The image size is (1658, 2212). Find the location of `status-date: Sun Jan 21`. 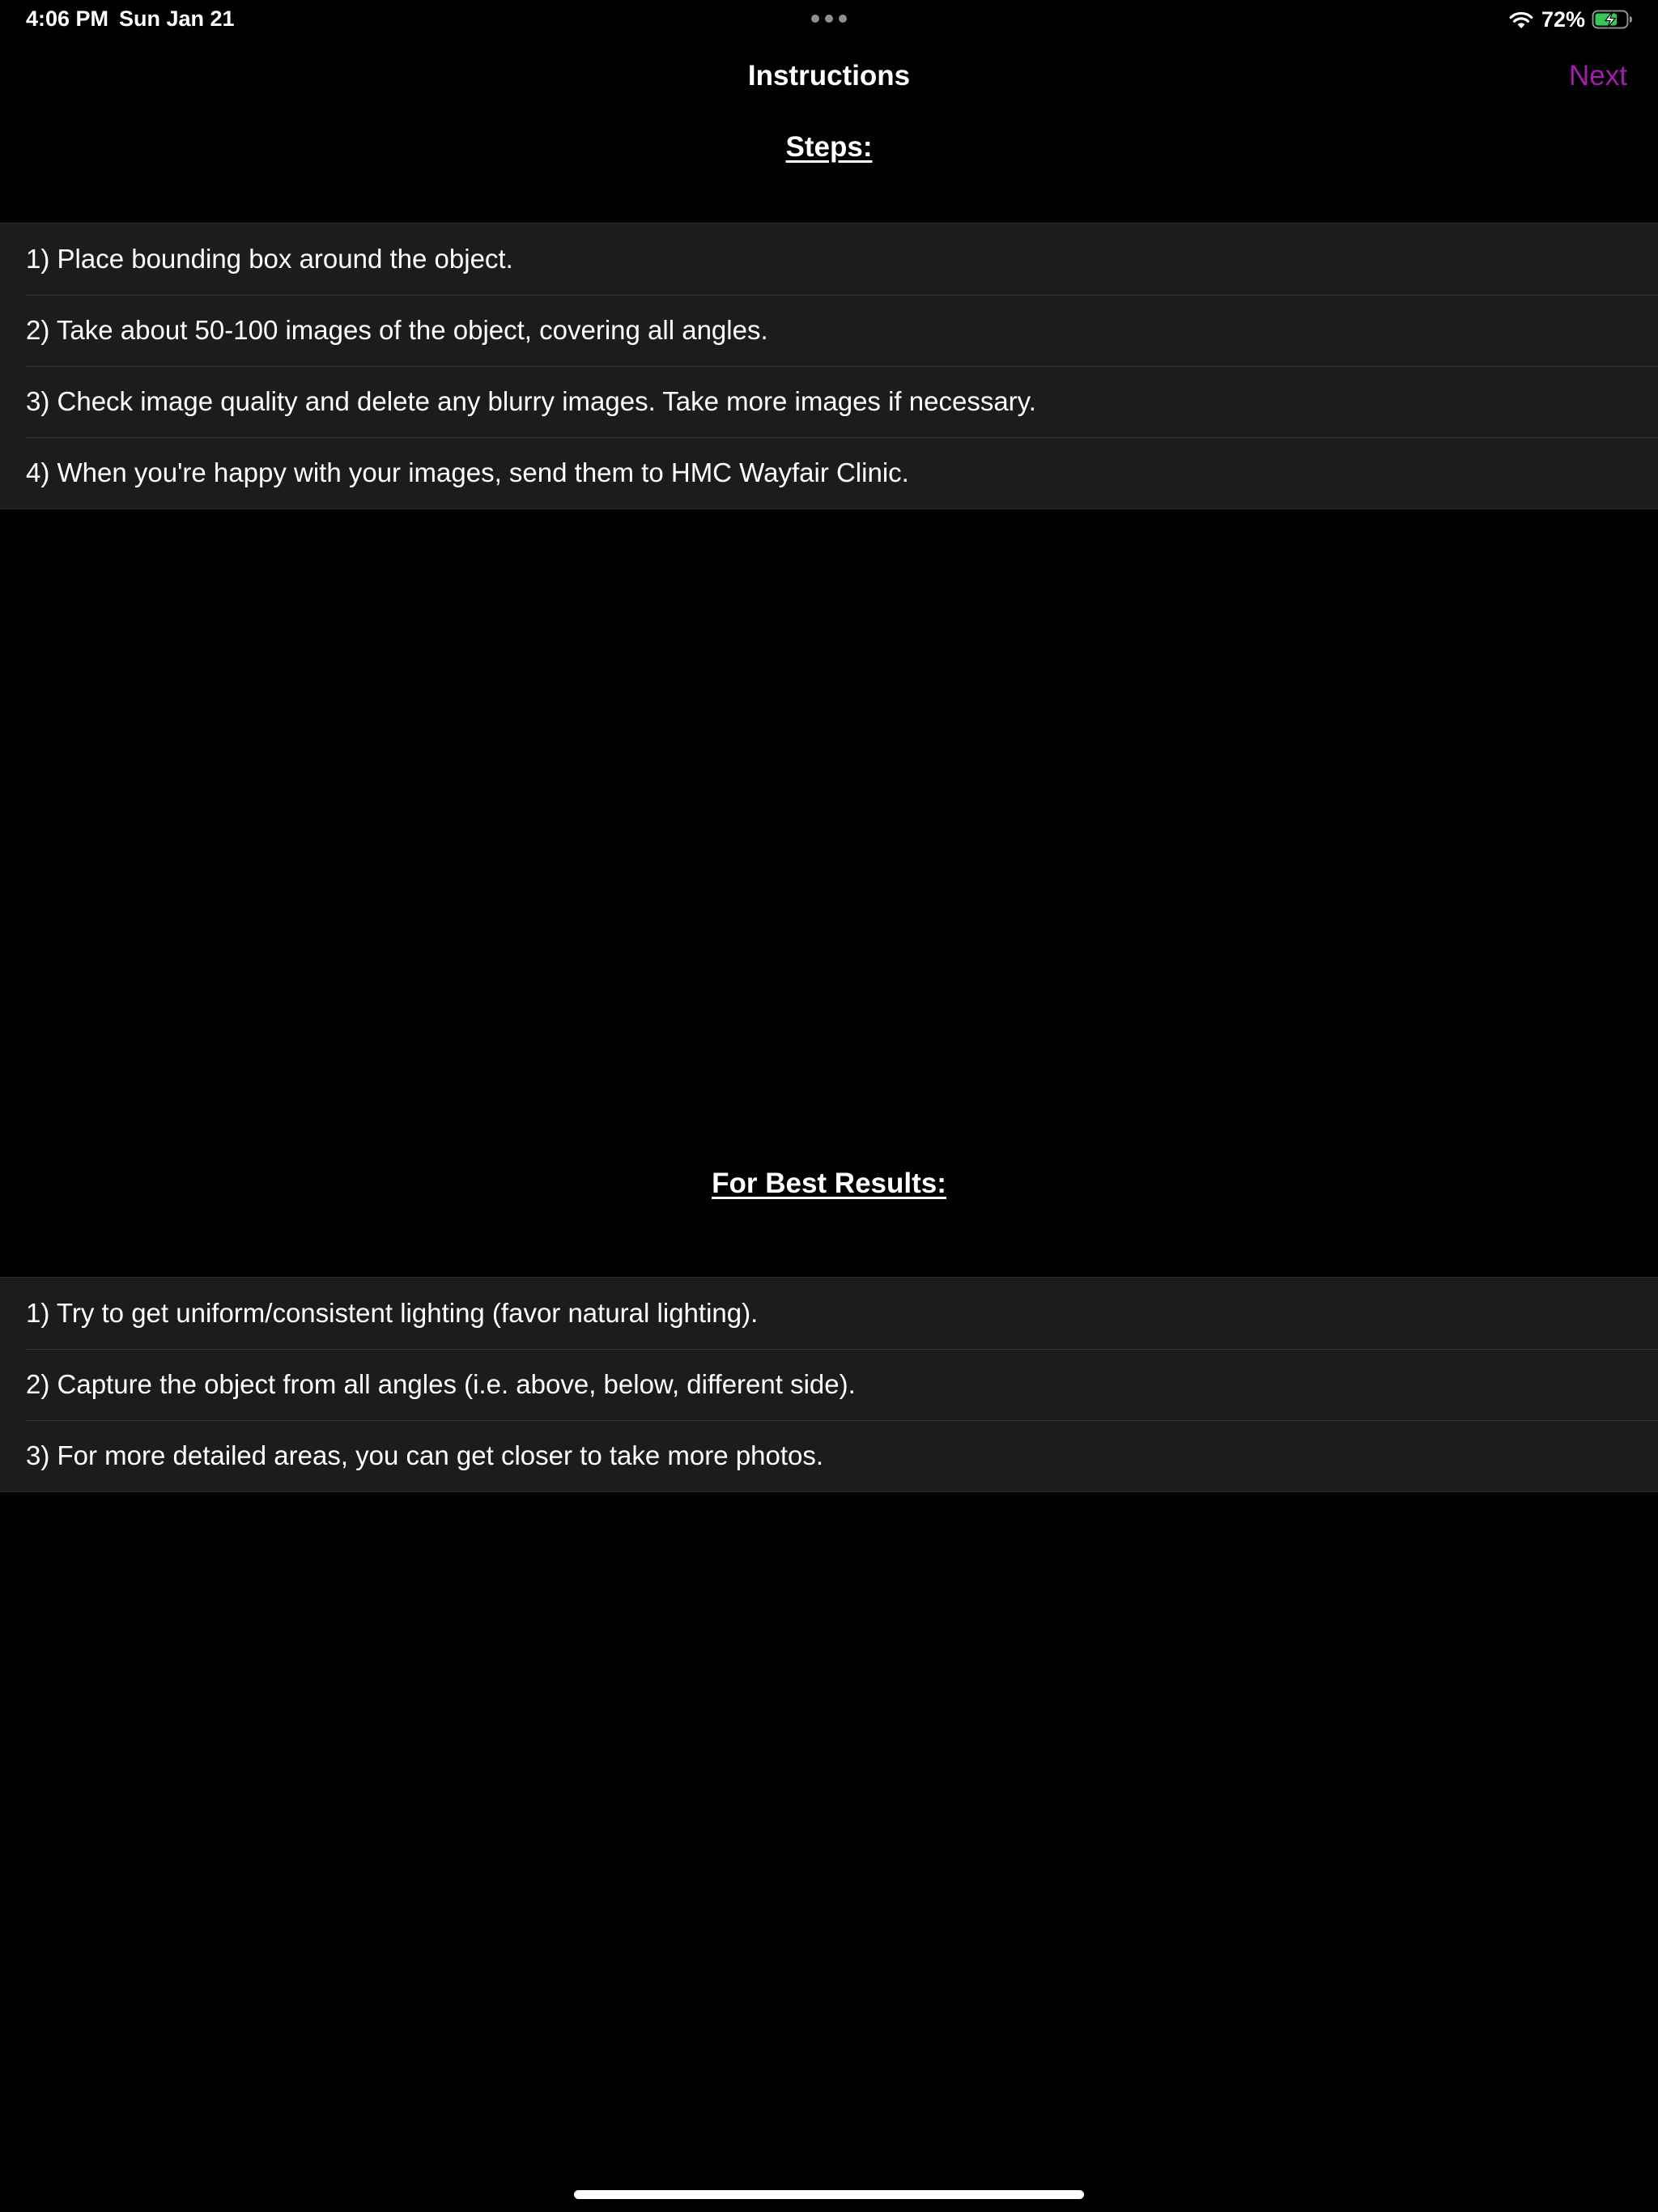

status-date: Sun Jan 21 is located at coordinates (177, 19).